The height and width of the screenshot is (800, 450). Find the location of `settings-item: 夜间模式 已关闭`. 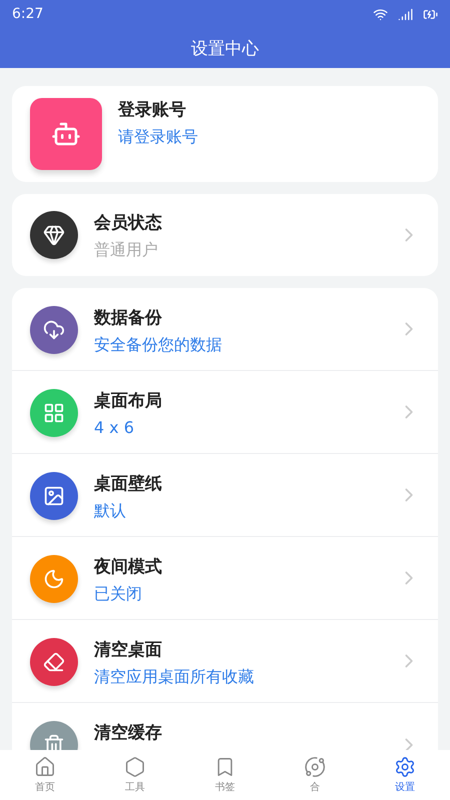

settings-item: 夜间模式 已关闭 is located at coordinates (225, 578).